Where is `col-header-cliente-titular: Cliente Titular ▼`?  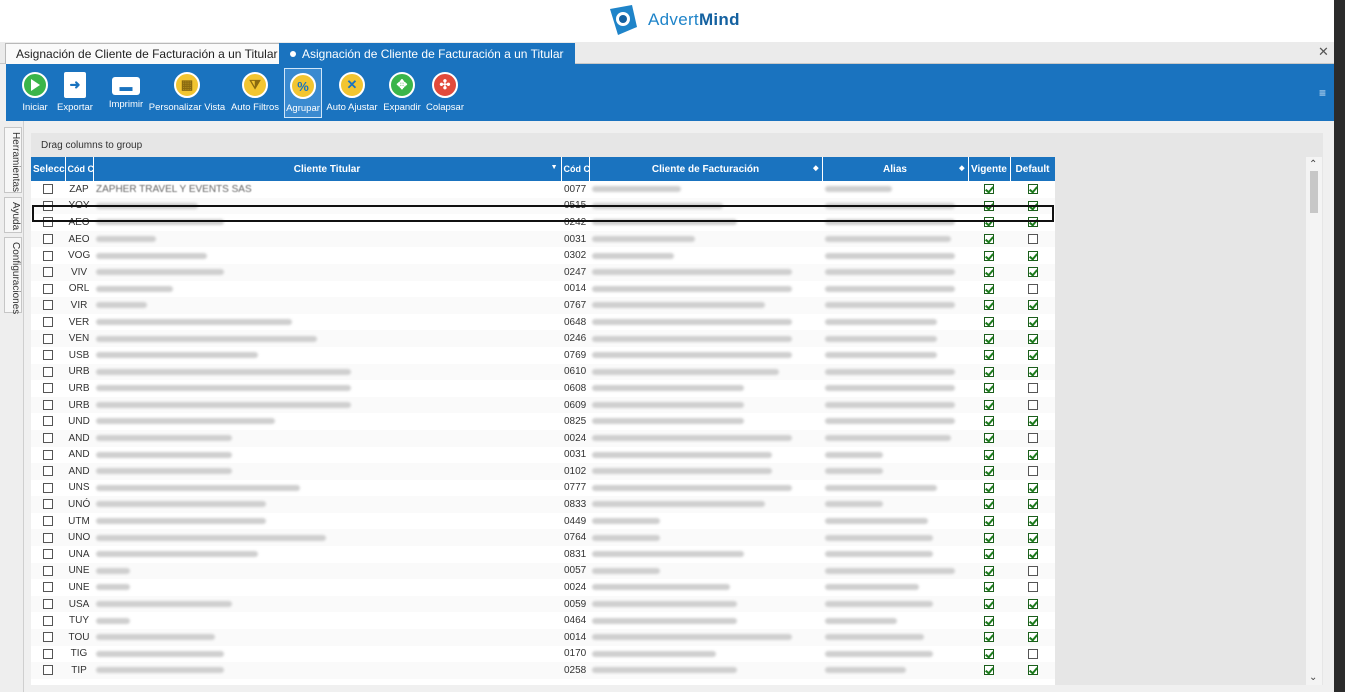 col-header-cliente-titular: Cliente Titular ▼ is located at coordinates (327, 169).